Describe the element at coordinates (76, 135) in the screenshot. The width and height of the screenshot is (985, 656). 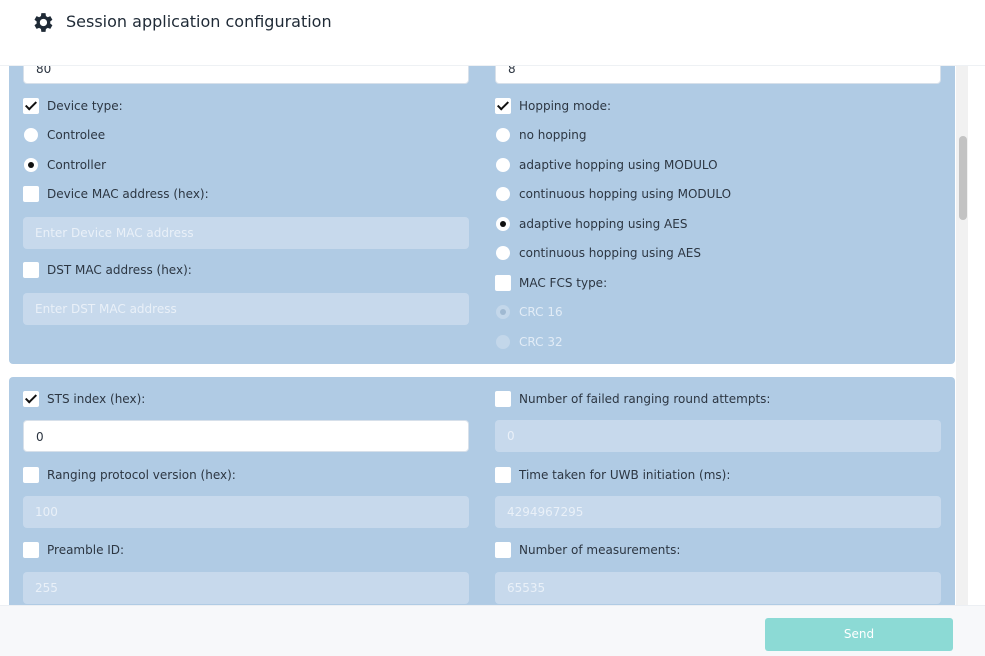
I see `controlee-label: Controlee` at that location.